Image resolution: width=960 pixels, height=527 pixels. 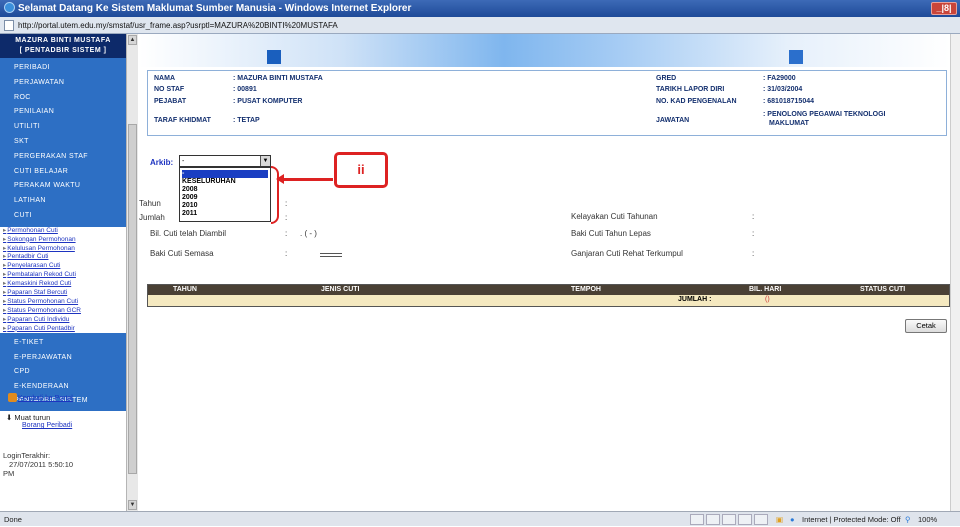 I want to click on download-section: ⬇ Muat turun Borang Peribadi, so click(x=39, y=421).